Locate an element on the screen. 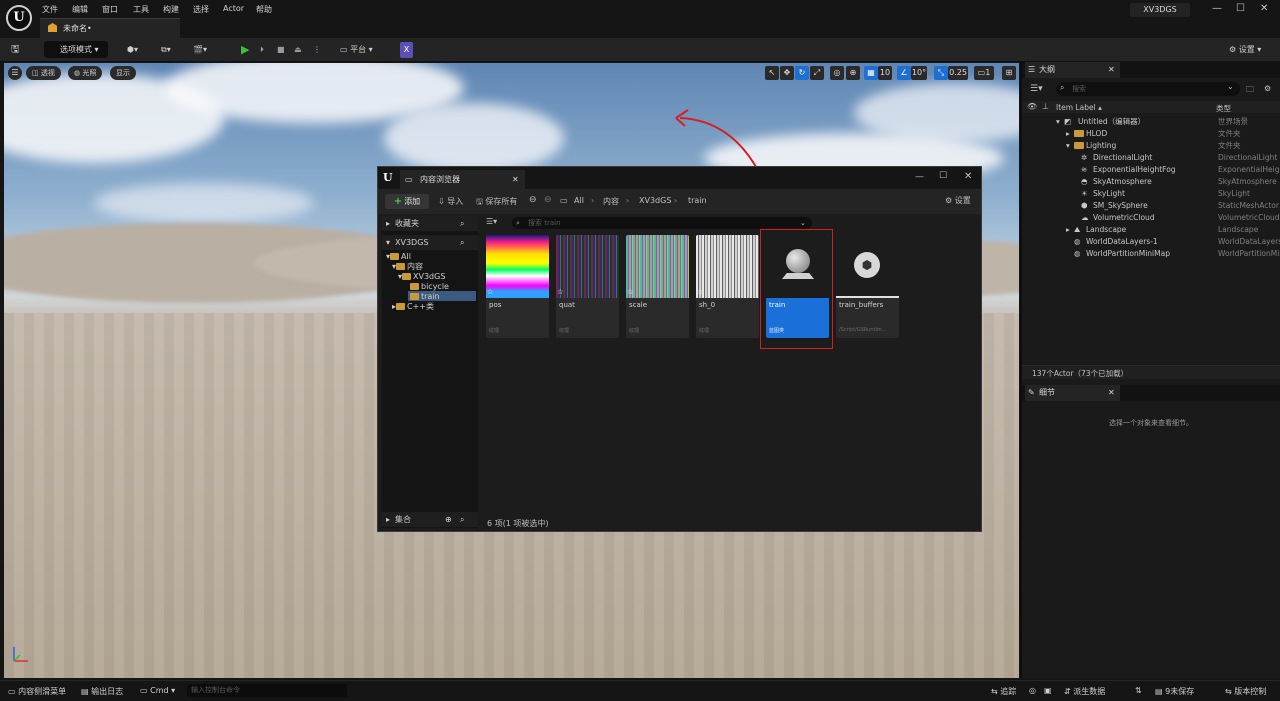 The width and height of the screenshot is (1280, 701). plugin-x-icon: X is located at coordinates (406, 50).